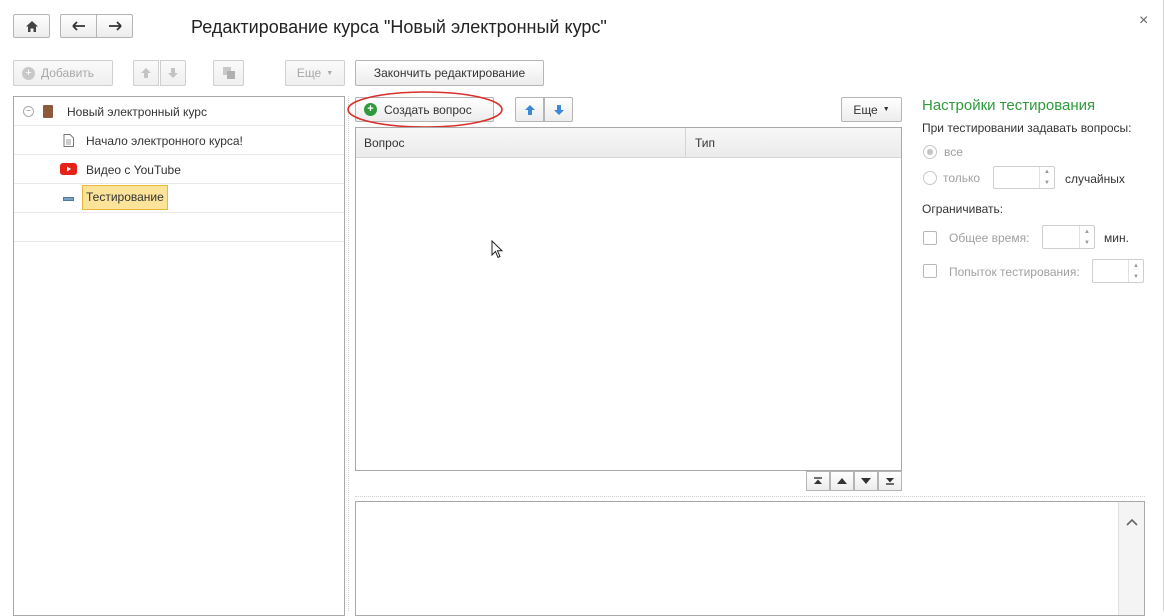 The height and width of the screenshot is (616, 1165). I want to click on forward-button, so click(114, 26).